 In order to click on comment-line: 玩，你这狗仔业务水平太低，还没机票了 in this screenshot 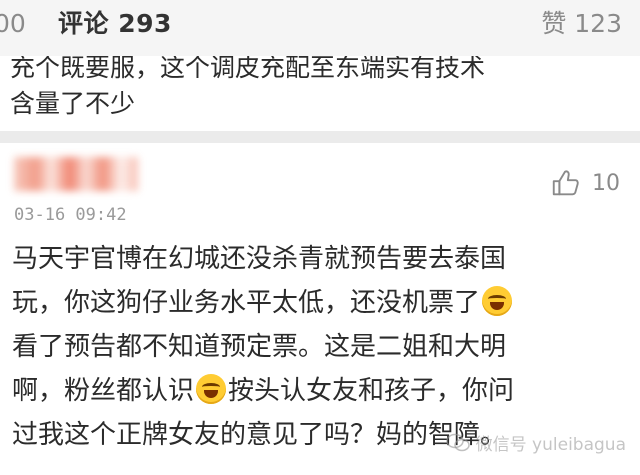, I will do `click(318, 303)`.